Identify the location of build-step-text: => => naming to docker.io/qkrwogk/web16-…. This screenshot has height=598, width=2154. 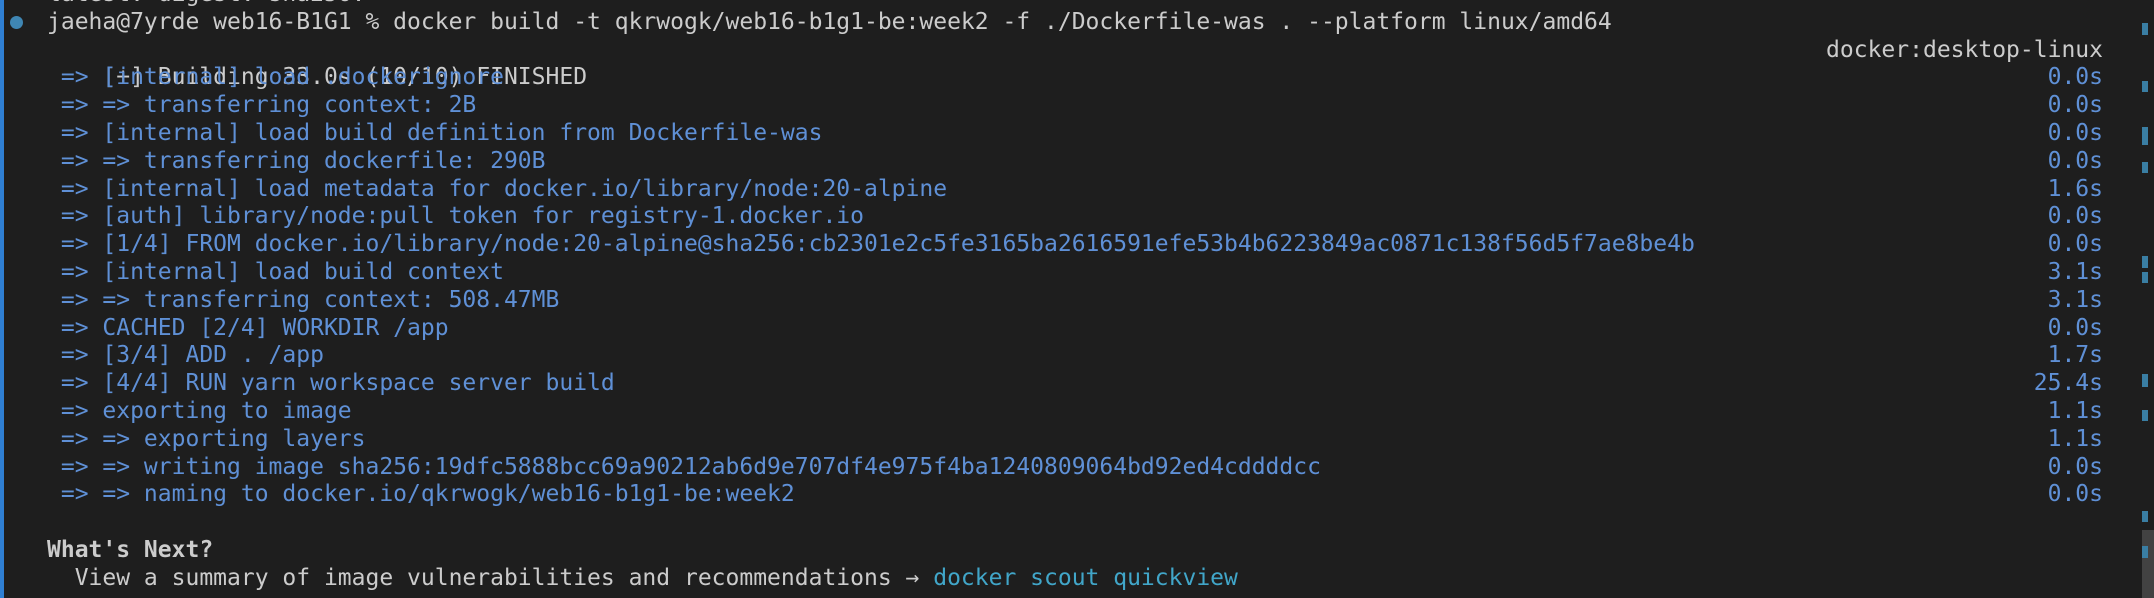
(421, 494).